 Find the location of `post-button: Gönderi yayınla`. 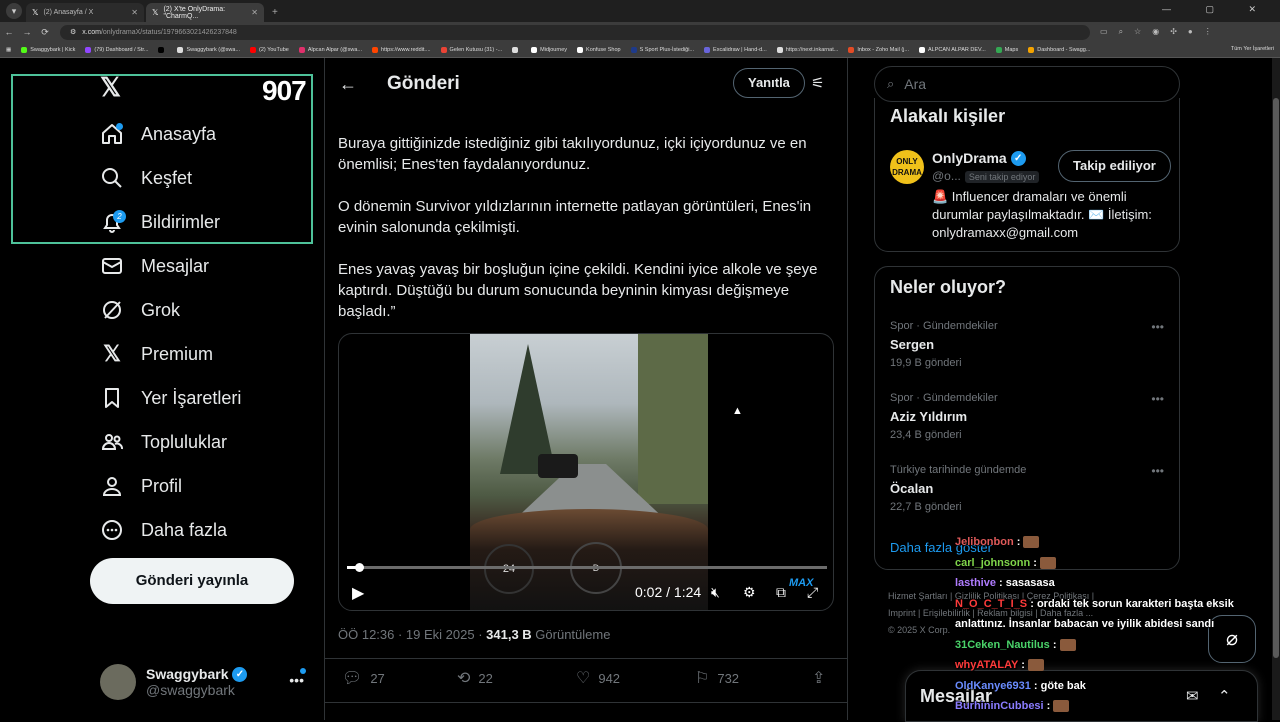

post-button: Gönderi yayınla is located at coordinates (192, 581).